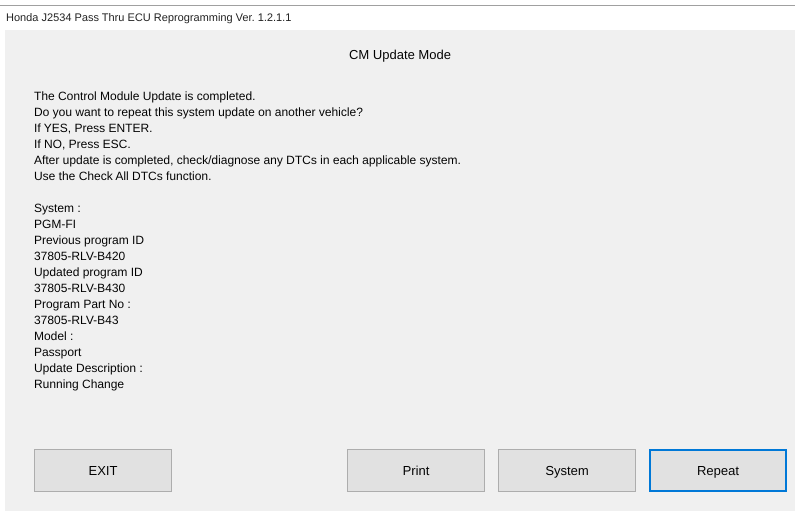  What do you see at coordinates (77, 320) in the screenshot?
I see `detail-line: 37805-RLV-B43` at bounding box center [77, 320].